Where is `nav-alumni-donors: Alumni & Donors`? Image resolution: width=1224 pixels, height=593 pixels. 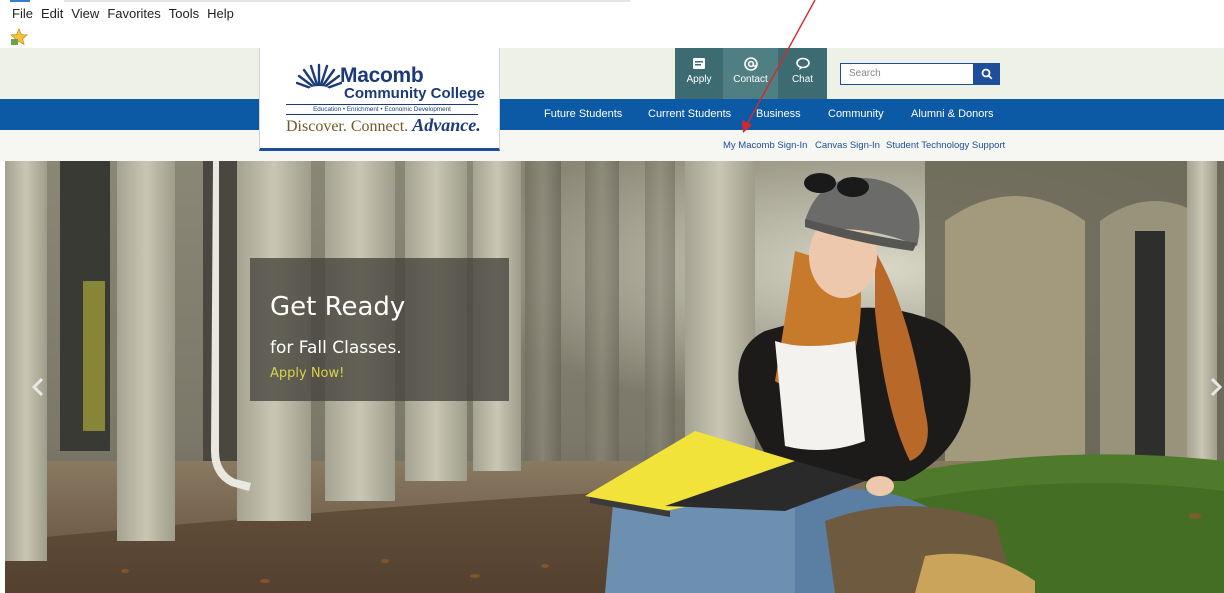
nav-alumni-donors: Alumni & Donors is located at coordinates (952, 114).